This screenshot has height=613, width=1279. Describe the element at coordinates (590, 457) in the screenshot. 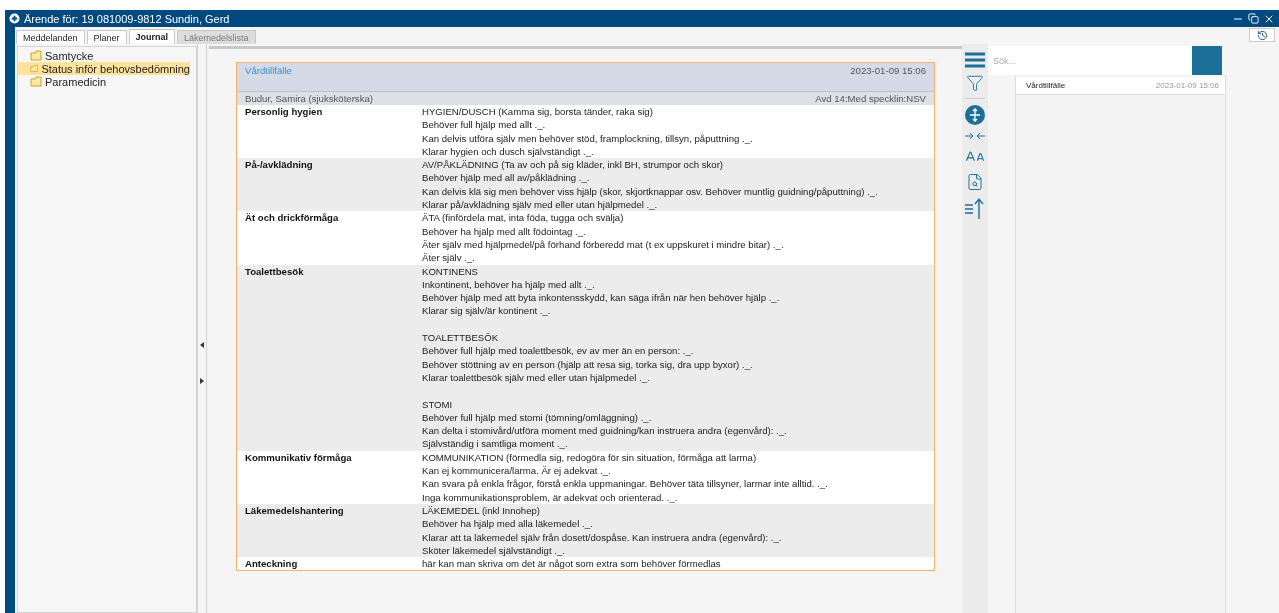

I see `record-line: KOMMUNIKATION (förmedla sig, redogöra för sin situation, förmåga att larma)` at that location.